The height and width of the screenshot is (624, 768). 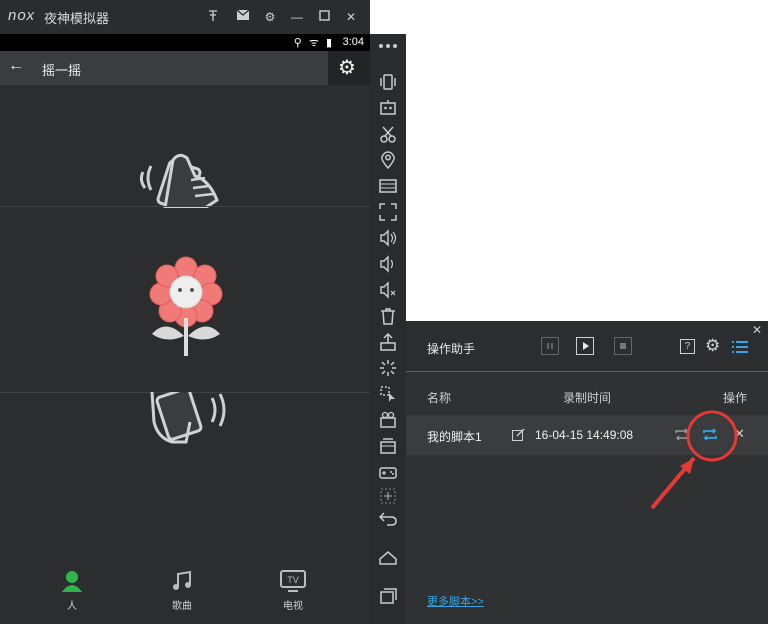 What do you see at coordinates (439, 398) in the screenshot?
I see `col-name: 名称` at bounding box center [439, 398].